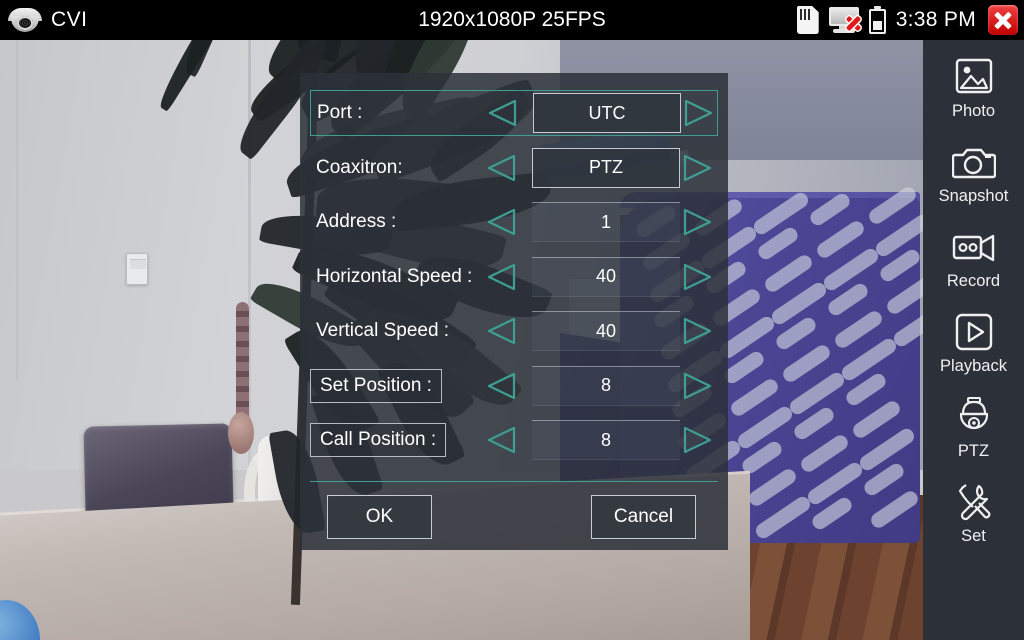  Describe the element at coordinates (606, 167) in the screenshot. I see `row-value: PTZ` at that location.